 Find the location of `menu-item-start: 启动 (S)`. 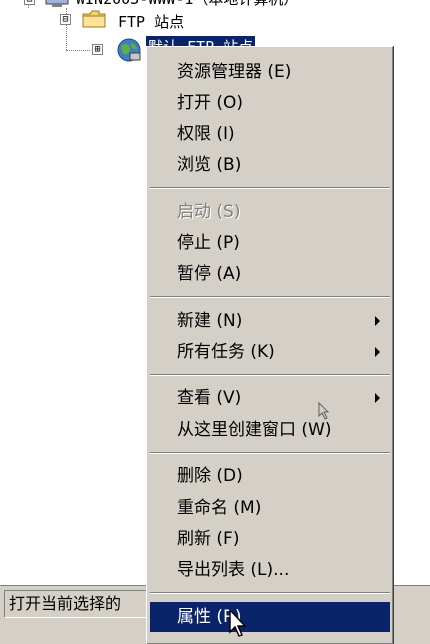

menu-item-start: 启动 (S) is located at coordinates (270, 212).